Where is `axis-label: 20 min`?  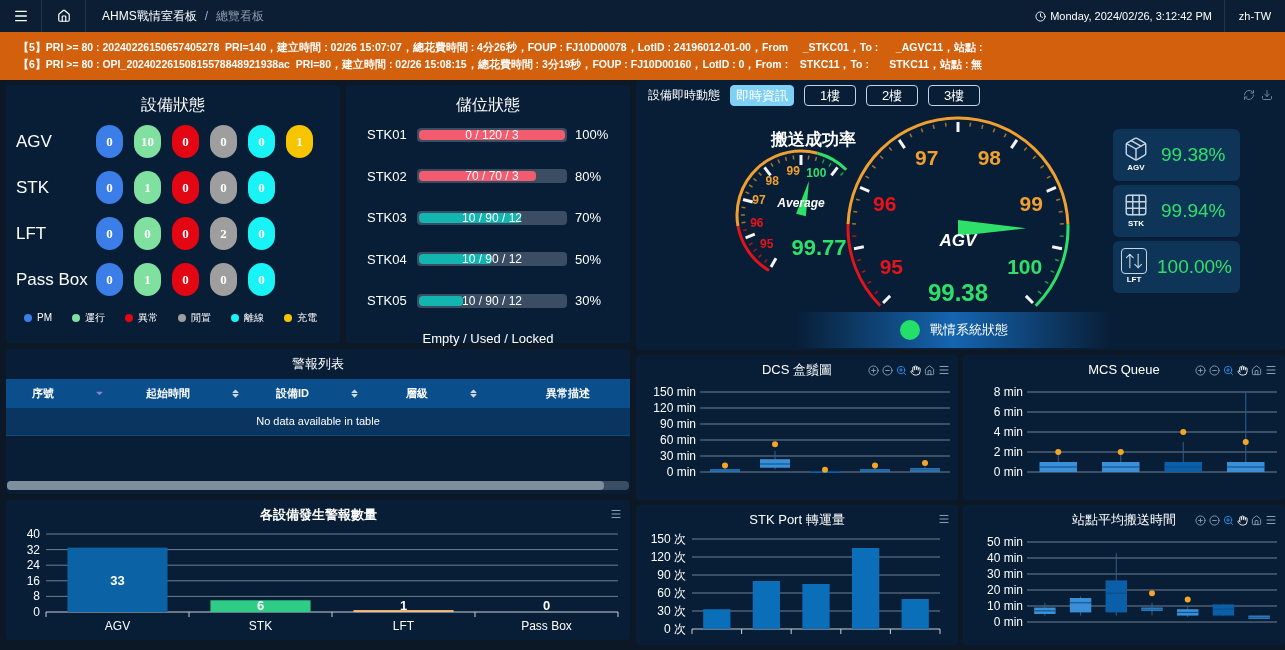 axis-label: 20 min is located at coordinates (1004, 590).